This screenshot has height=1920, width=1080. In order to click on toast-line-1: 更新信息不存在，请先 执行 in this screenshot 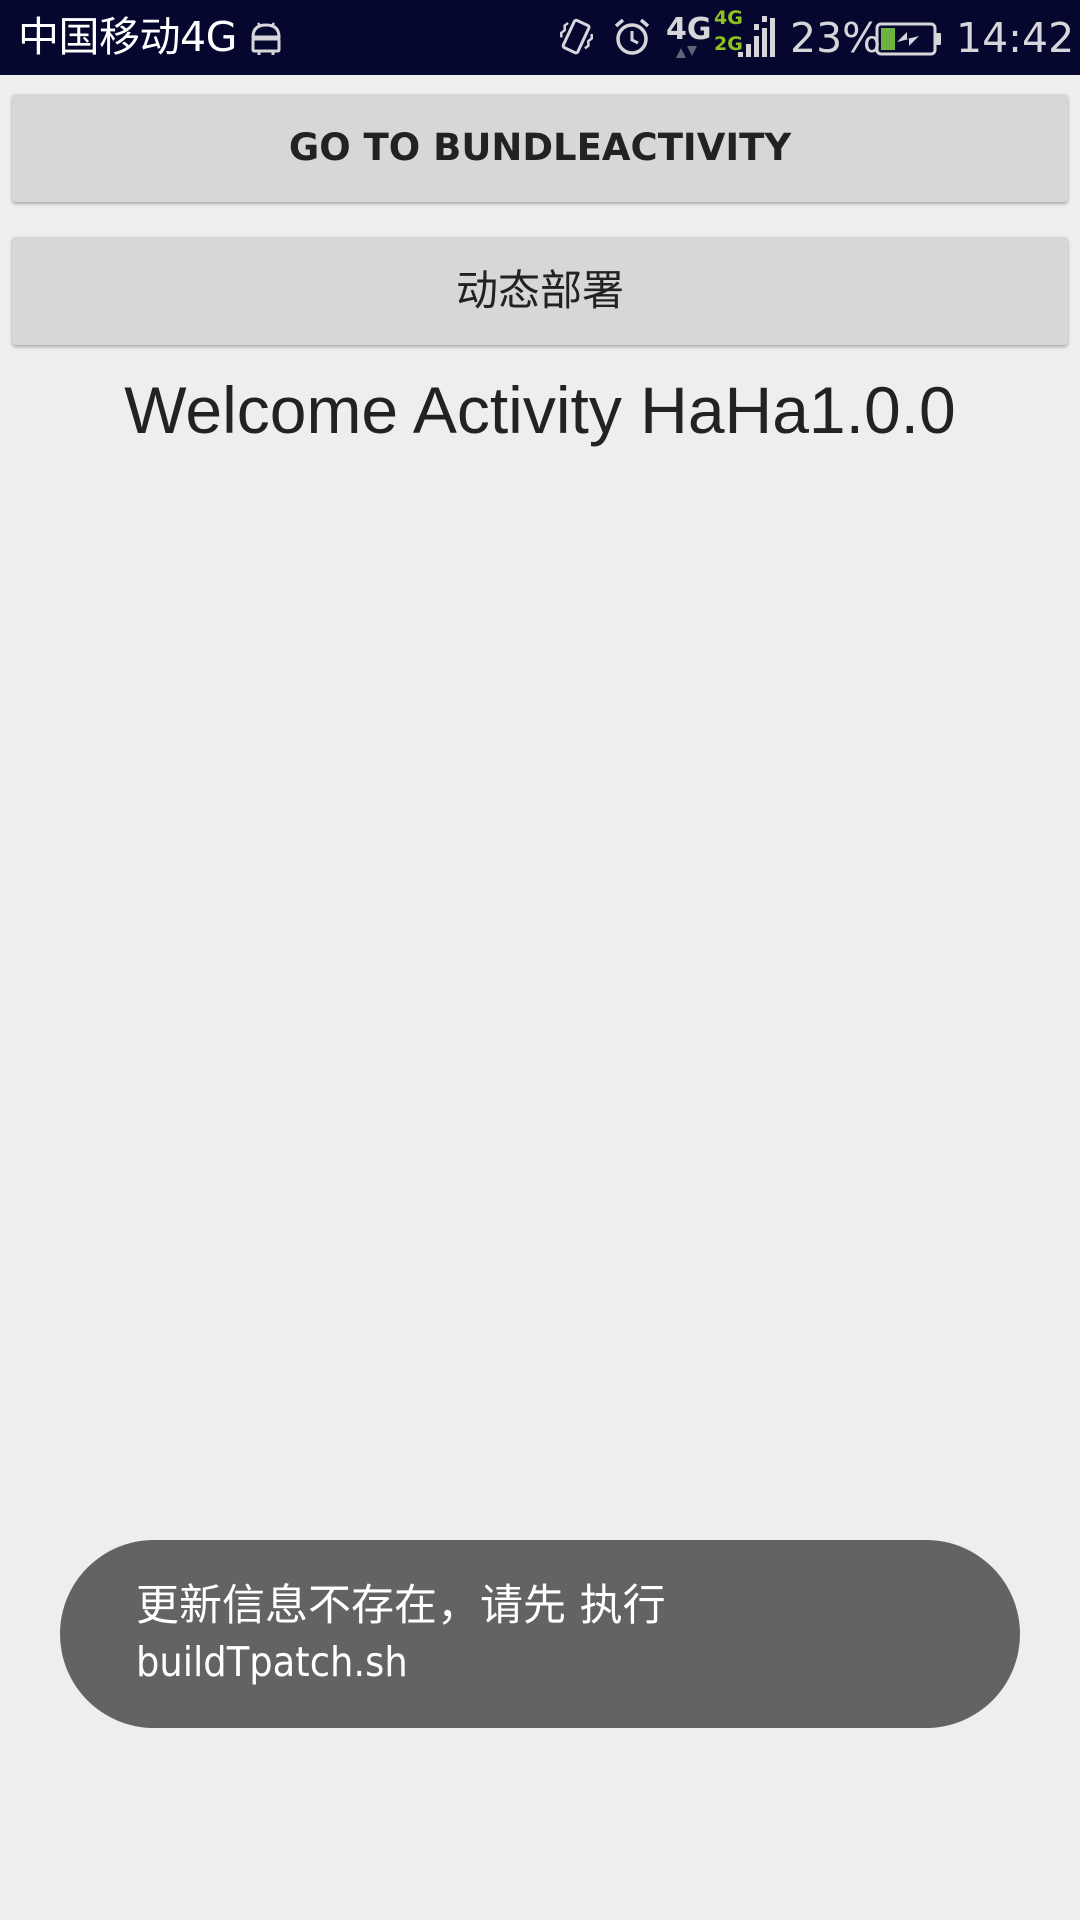, I will do `click(401, 1606)`.